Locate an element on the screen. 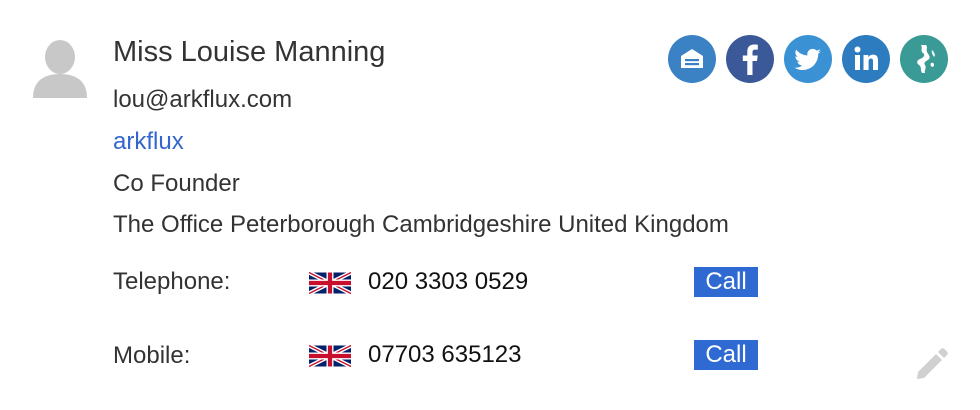 The image size is (980, 410). twitter-icon is located at coordinates (808, 59).